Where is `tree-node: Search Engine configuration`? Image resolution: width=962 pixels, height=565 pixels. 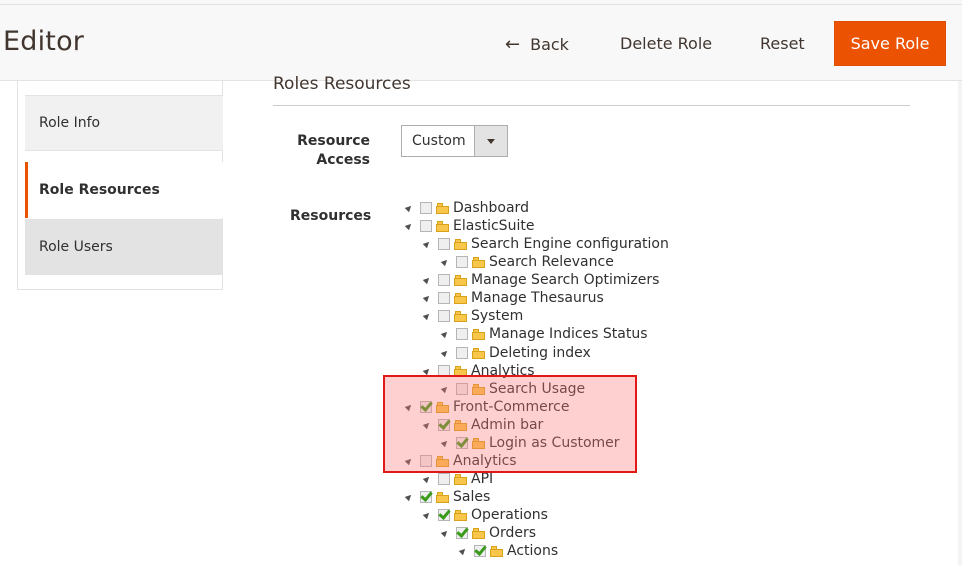 tree-node: Search Engine configuration is located at coordinates (545, 244).